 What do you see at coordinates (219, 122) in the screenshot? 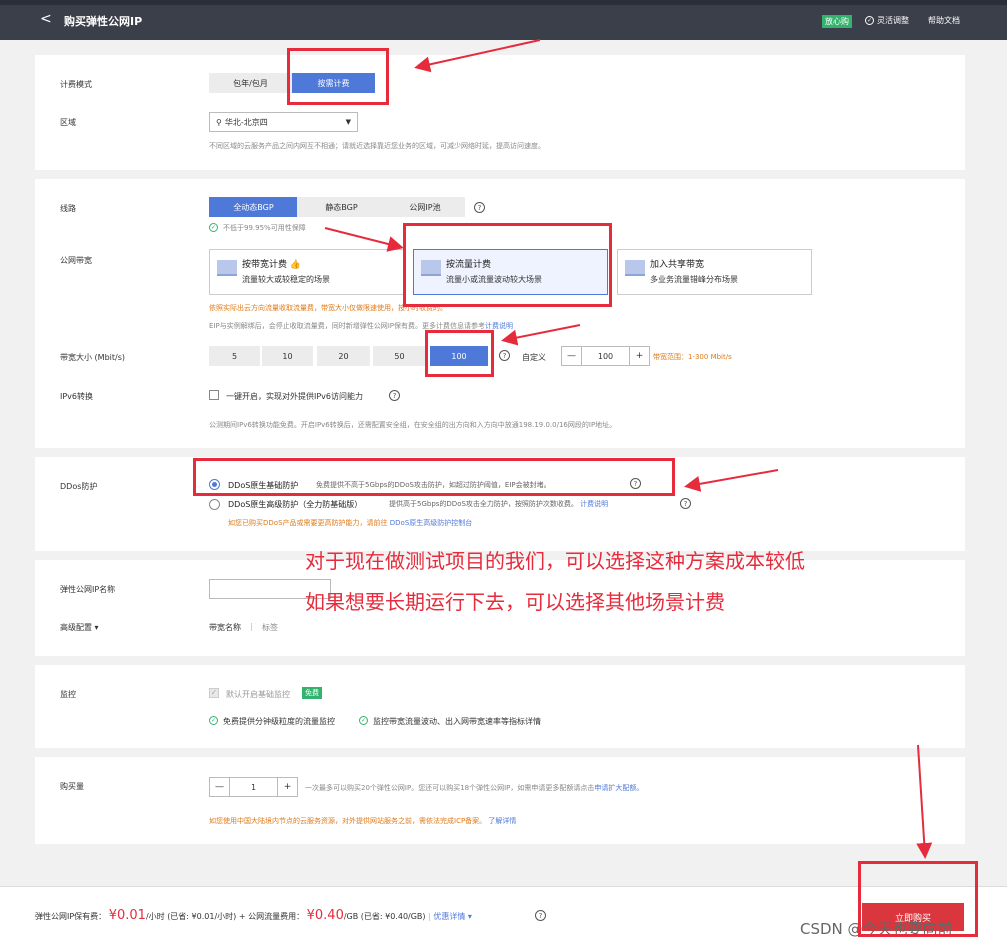
I see `location-pin-icon: ⚲` at bounding box center [219, 122].